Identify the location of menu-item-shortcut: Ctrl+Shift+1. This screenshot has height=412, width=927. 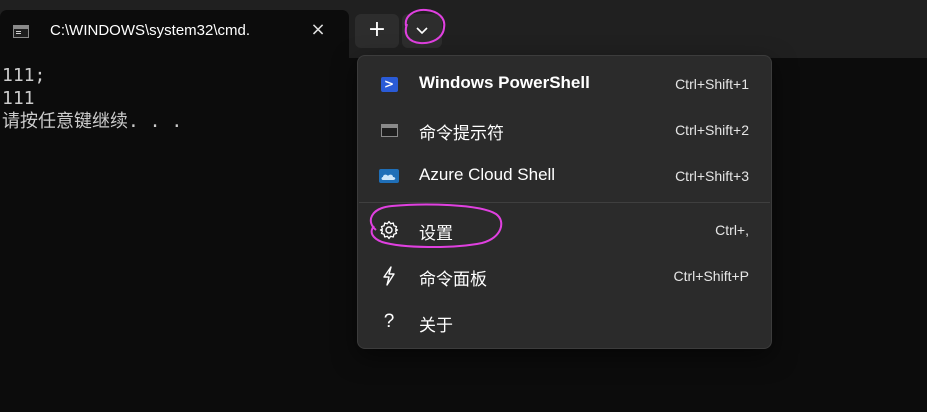
(712, 84).